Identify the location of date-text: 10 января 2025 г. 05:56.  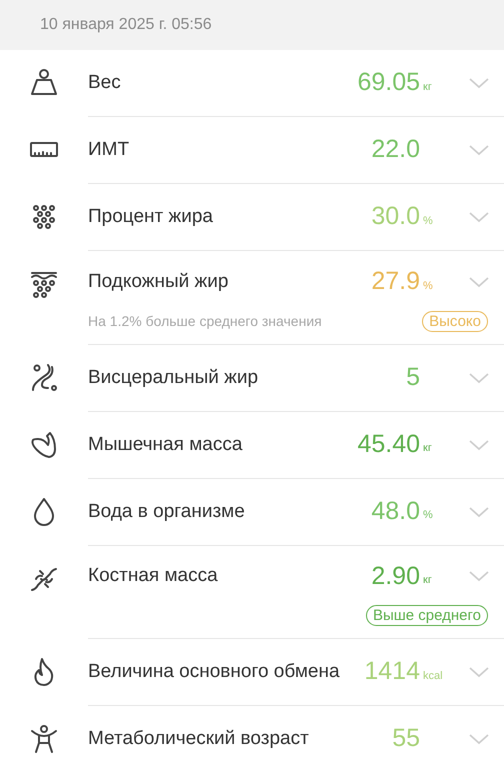
(126, 25).